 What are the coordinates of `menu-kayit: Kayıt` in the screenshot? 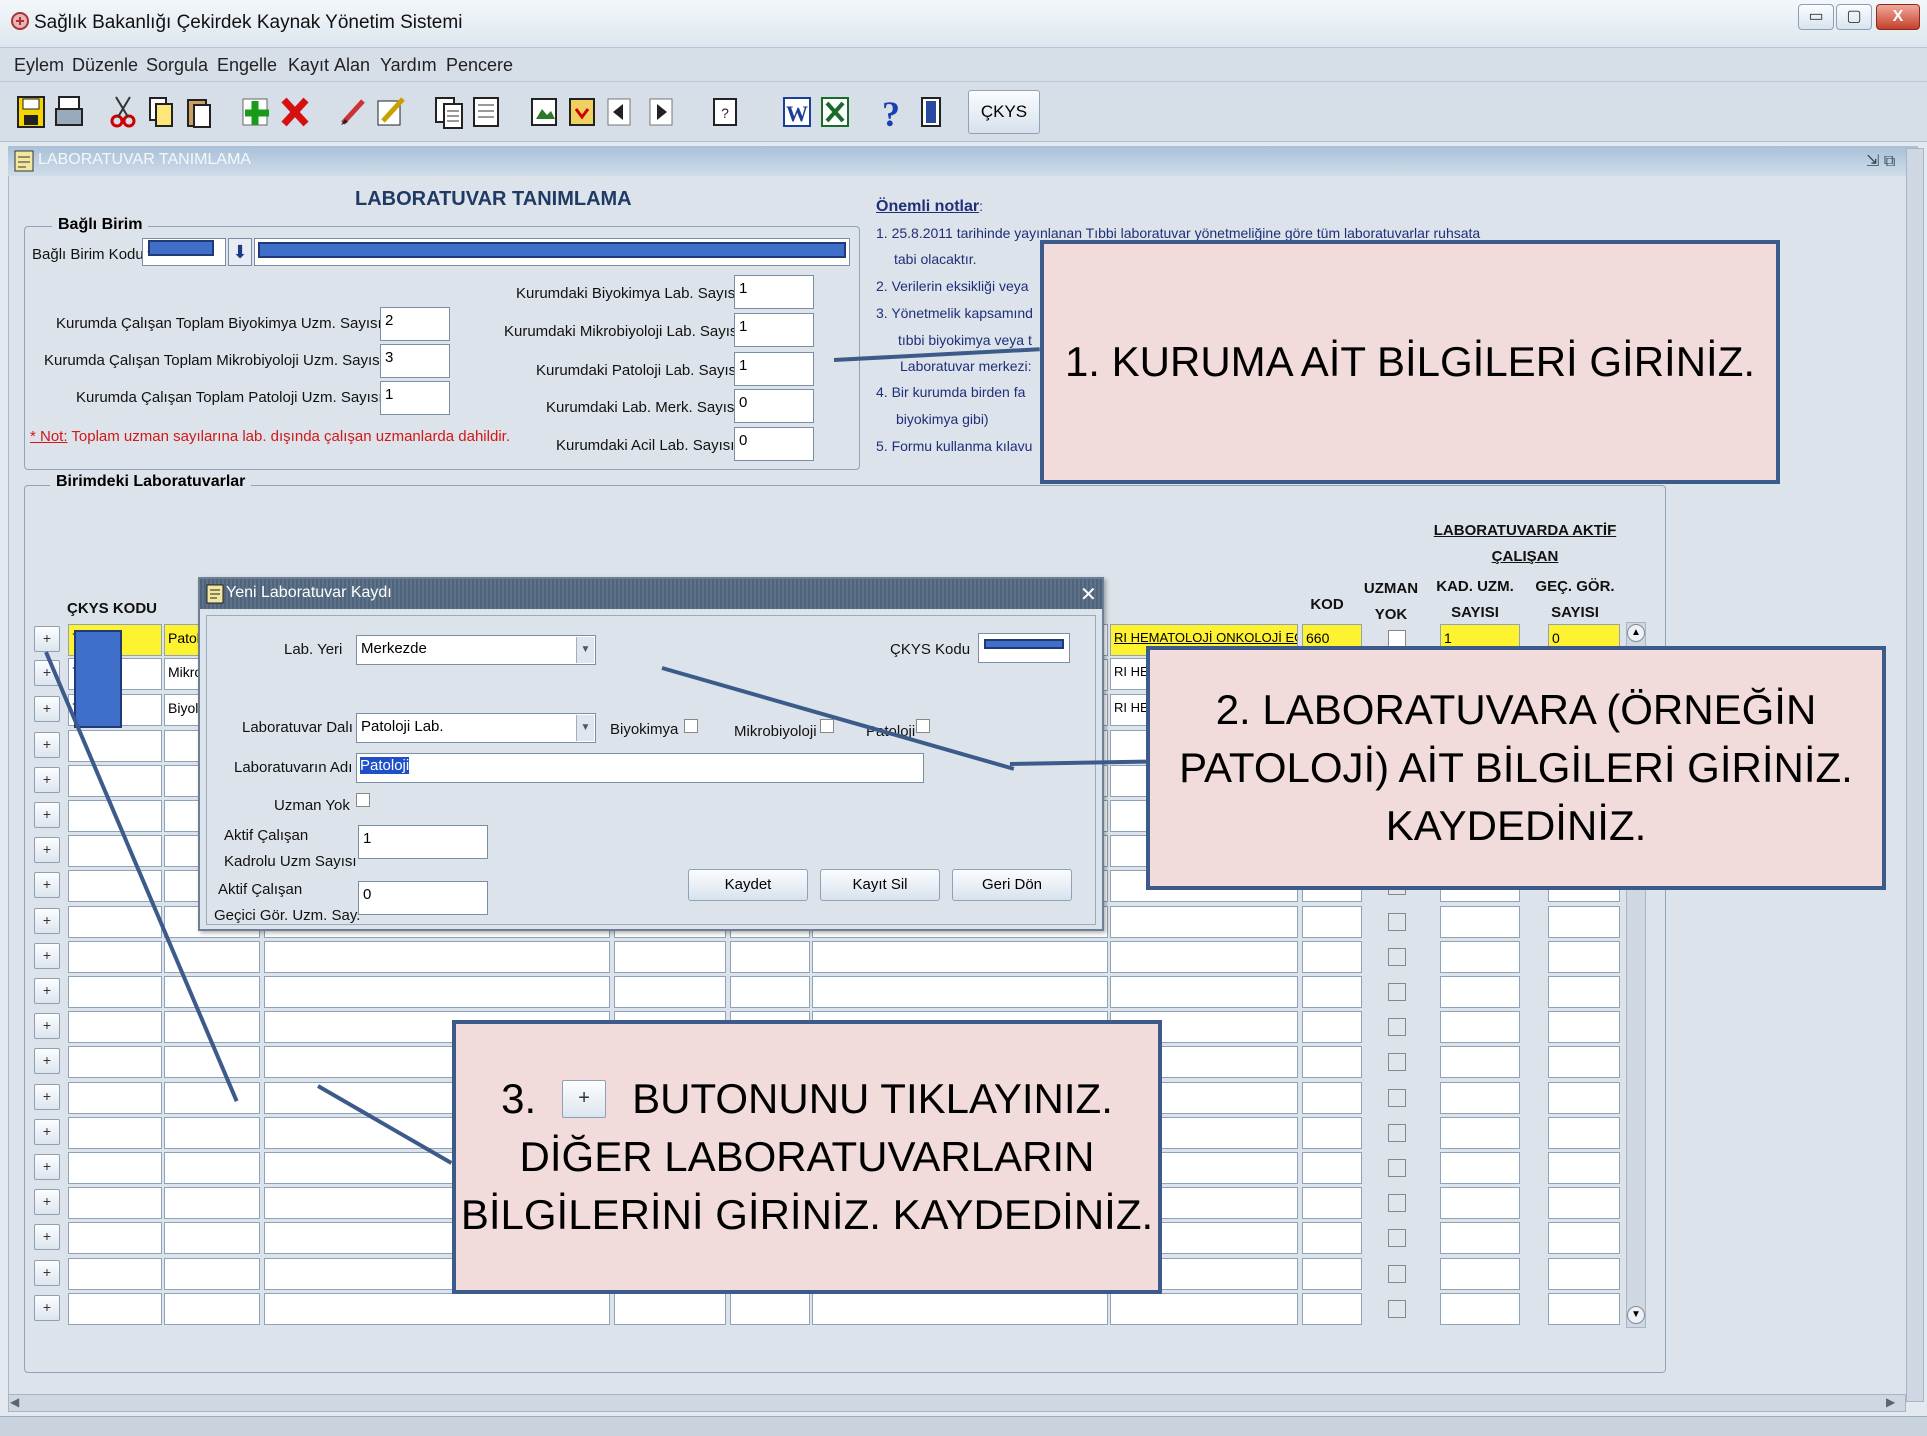 It's located at (308, 65).